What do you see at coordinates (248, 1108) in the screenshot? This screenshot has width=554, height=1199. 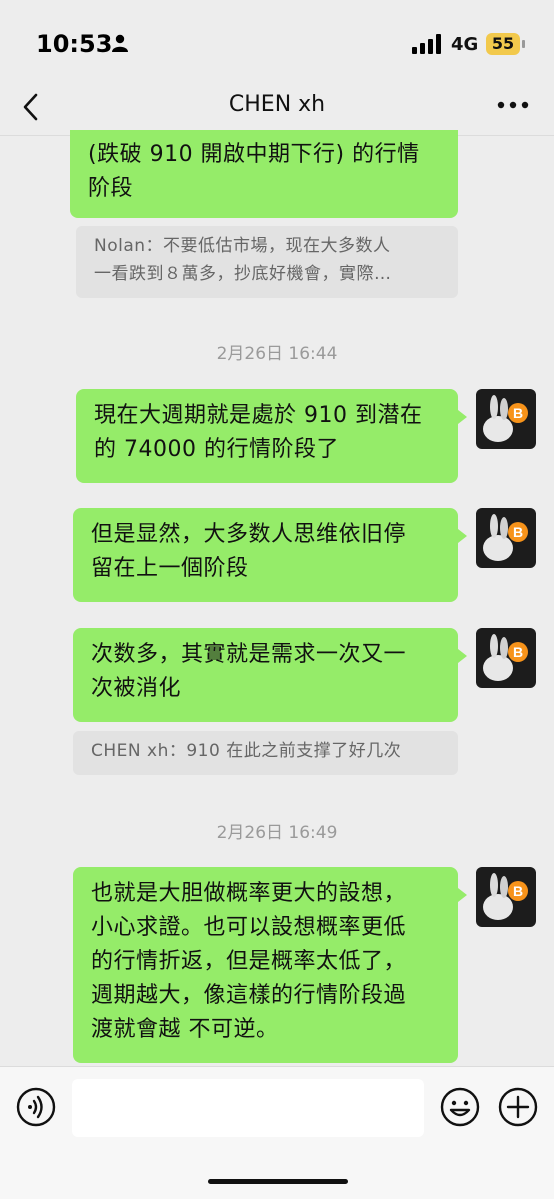 I see `message-input` at bounding box center [248, 1108].